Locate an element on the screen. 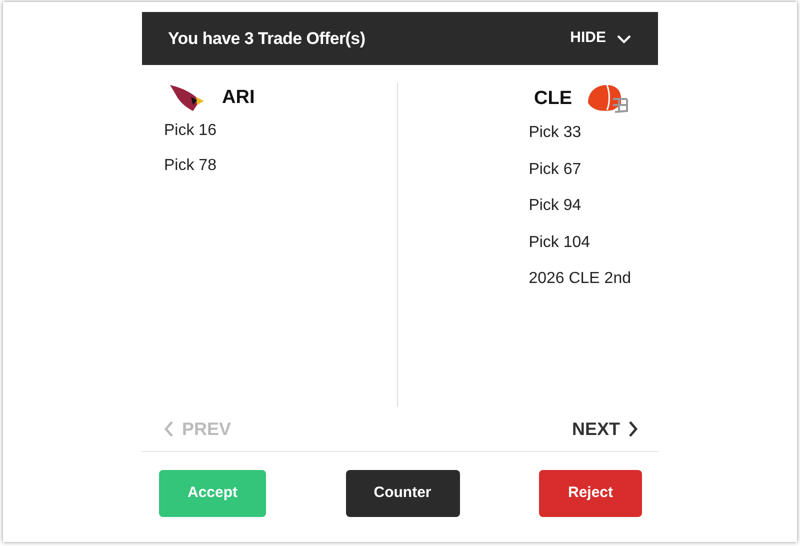 Image resolution: width=800 pixels, height=546 pixels. next-button: NEXT is located at coordinates (605, 429).